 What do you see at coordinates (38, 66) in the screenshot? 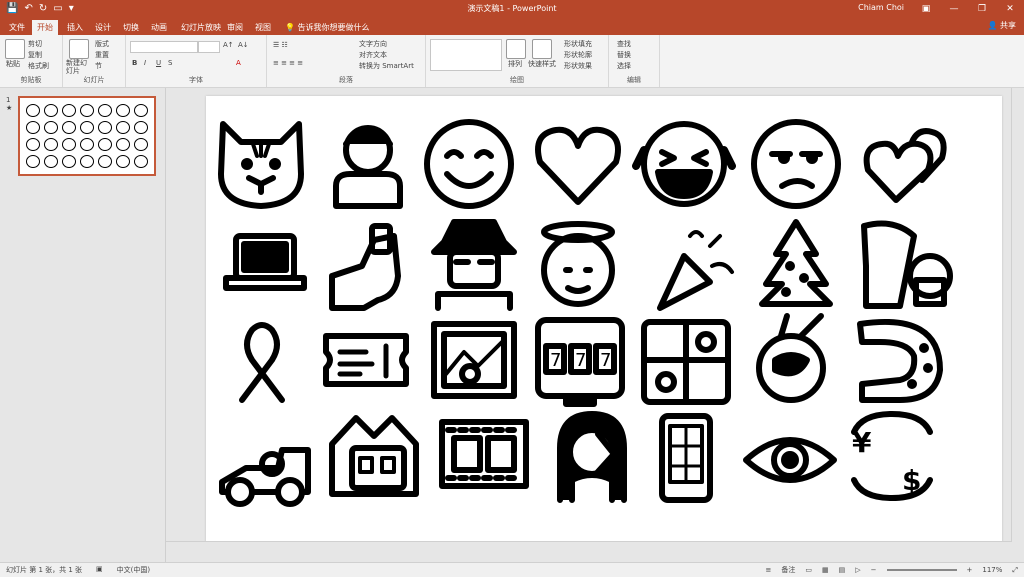
I see `format-painter-button: 格式刷` at bounding box center [38, 66].